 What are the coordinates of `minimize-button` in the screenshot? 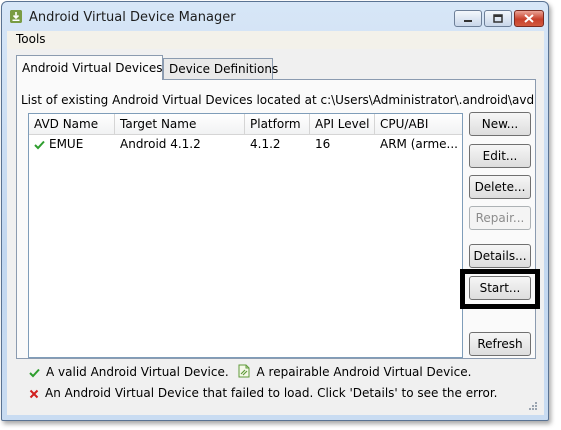 It's located at (468, 18).